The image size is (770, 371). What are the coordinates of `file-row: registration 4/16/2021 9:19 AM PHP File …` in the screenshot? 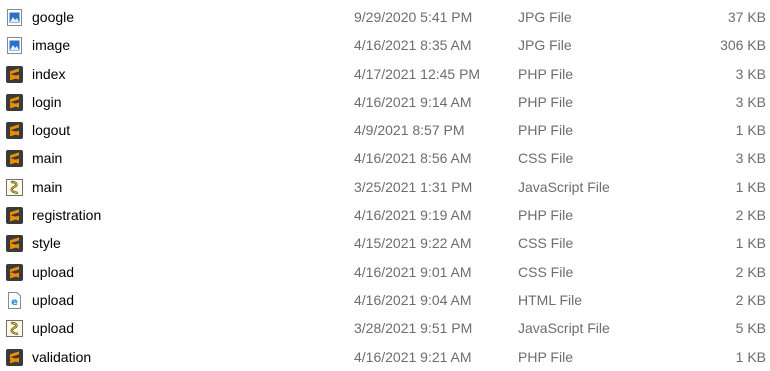 It's located at (385, 215).